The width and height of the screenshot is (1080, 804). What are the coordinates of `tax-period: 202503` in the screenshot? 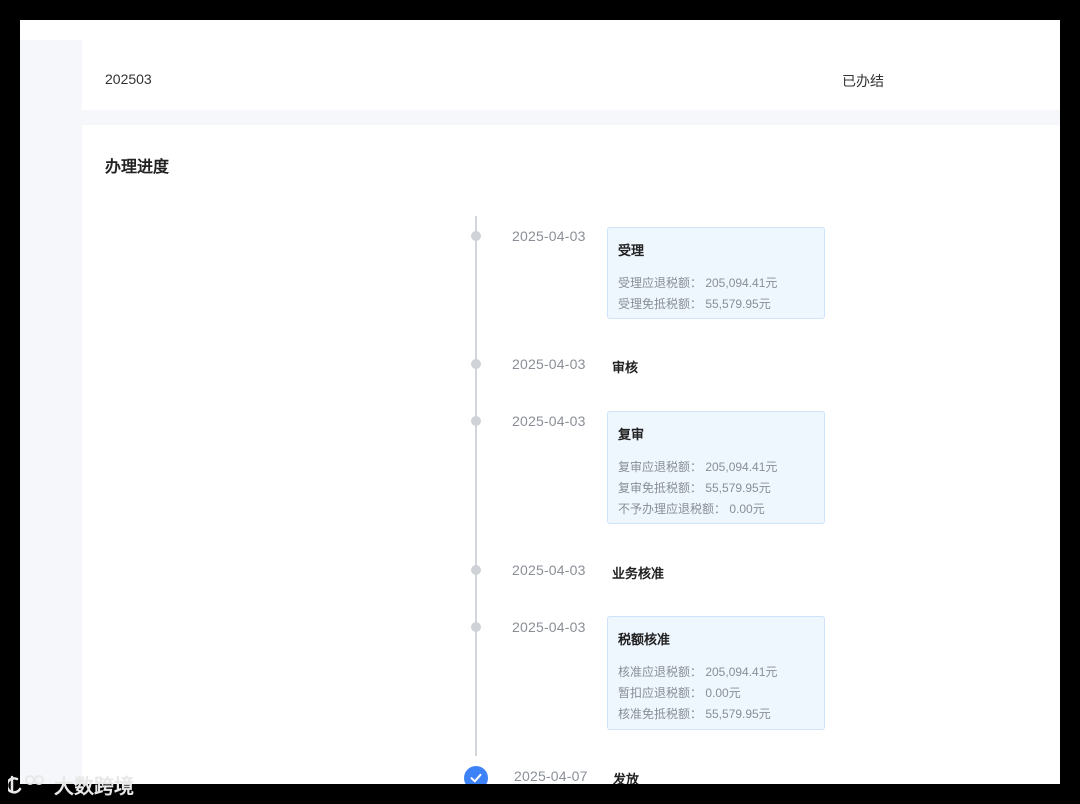 It's located at (128, 79).